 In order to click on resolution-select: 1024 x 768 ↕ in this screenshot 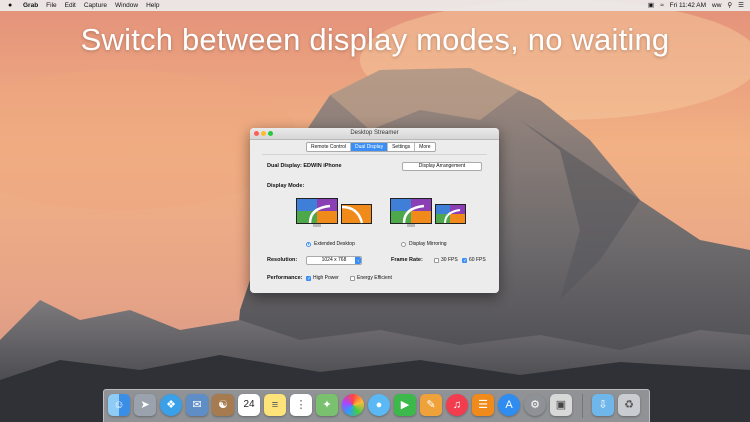, I will do `click(334, 260)`.